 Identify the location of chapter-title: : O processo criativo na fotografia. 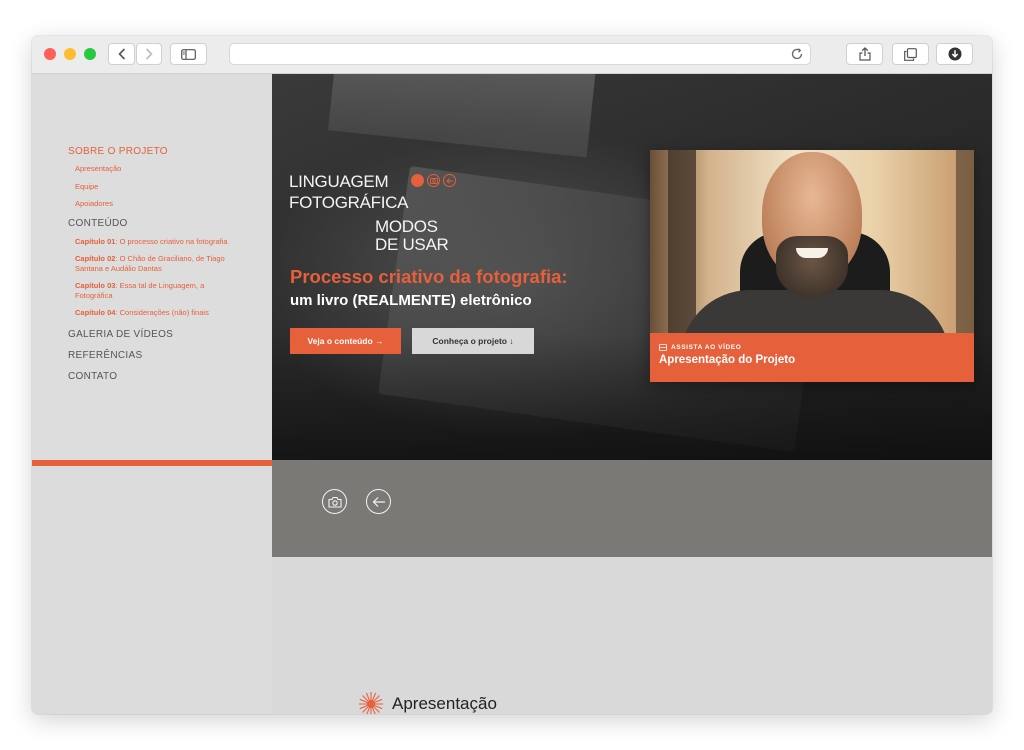
(171, 241).